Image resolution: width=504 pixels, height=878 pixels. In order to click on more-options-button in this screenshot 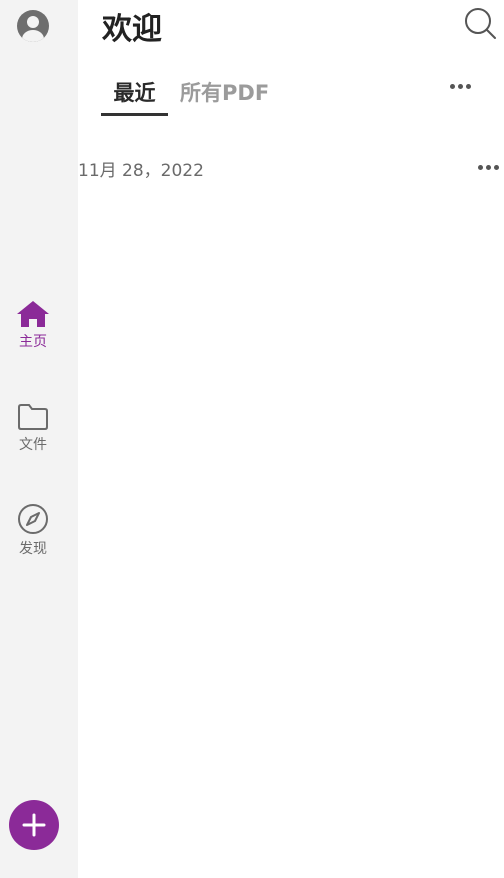, I will do `click(461, 86)`.